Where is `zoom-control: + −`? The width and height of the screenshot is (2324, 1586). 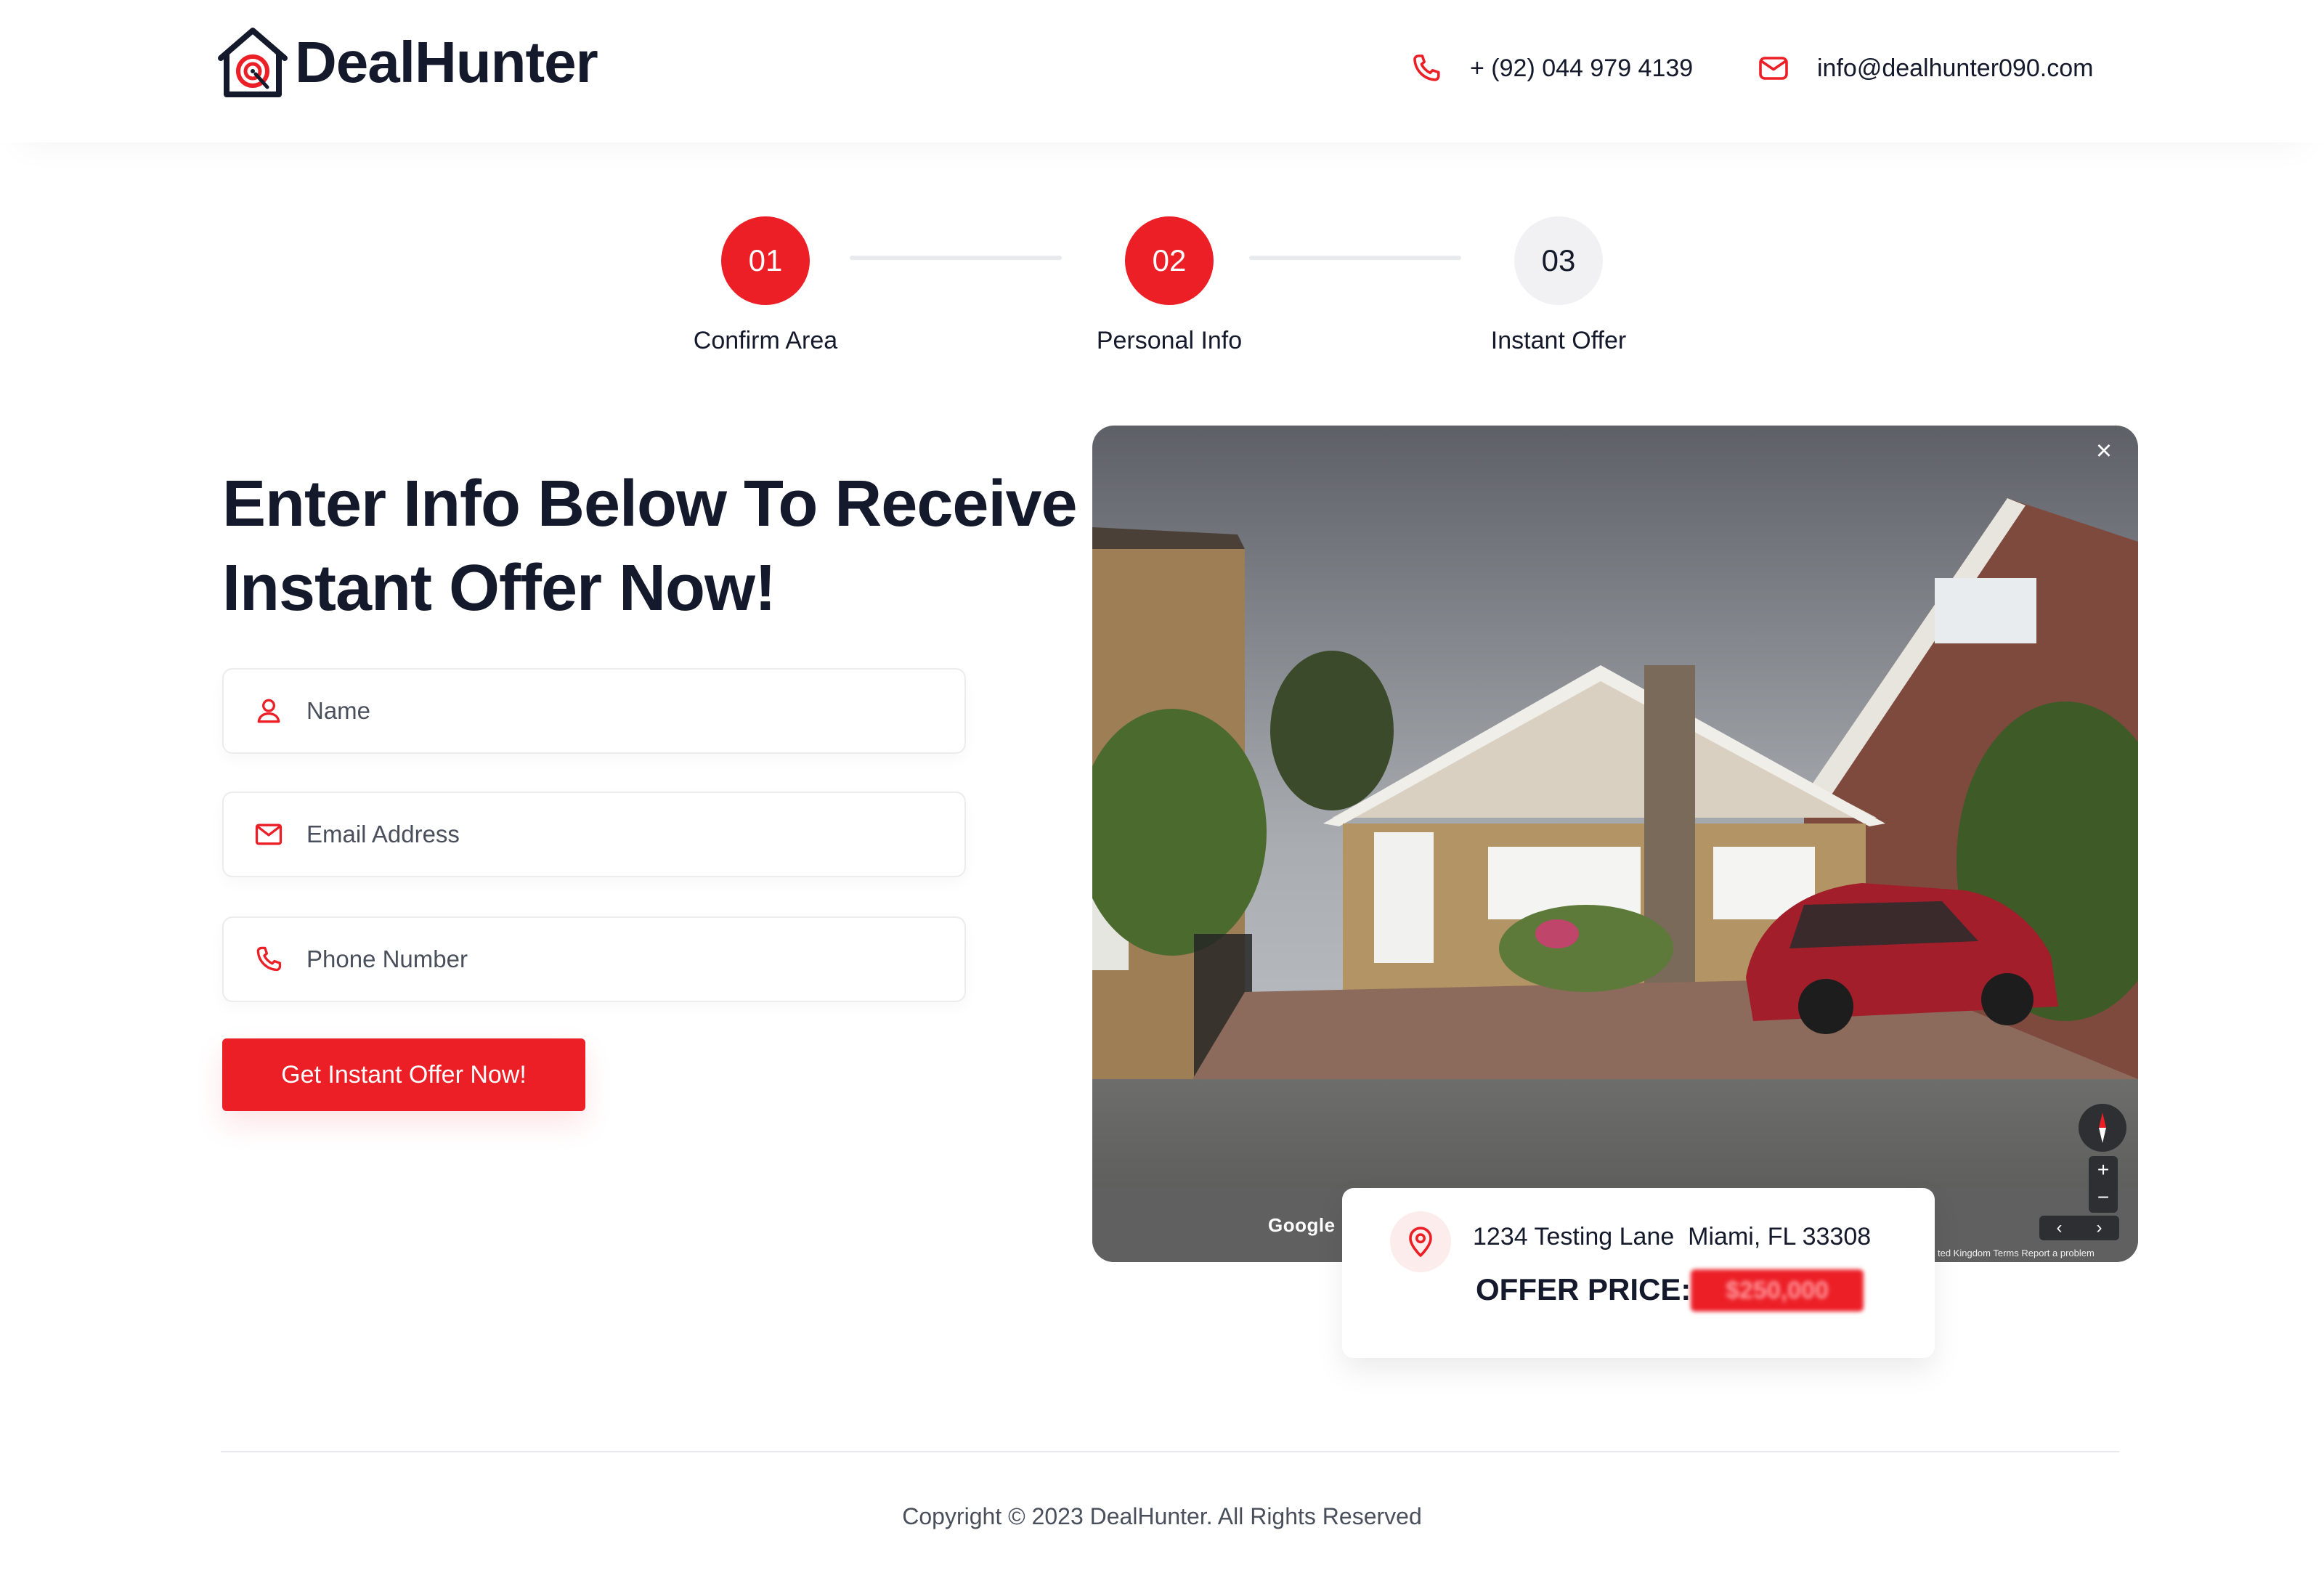 zoom-control: + − is located at coordinates (2103, 1184).